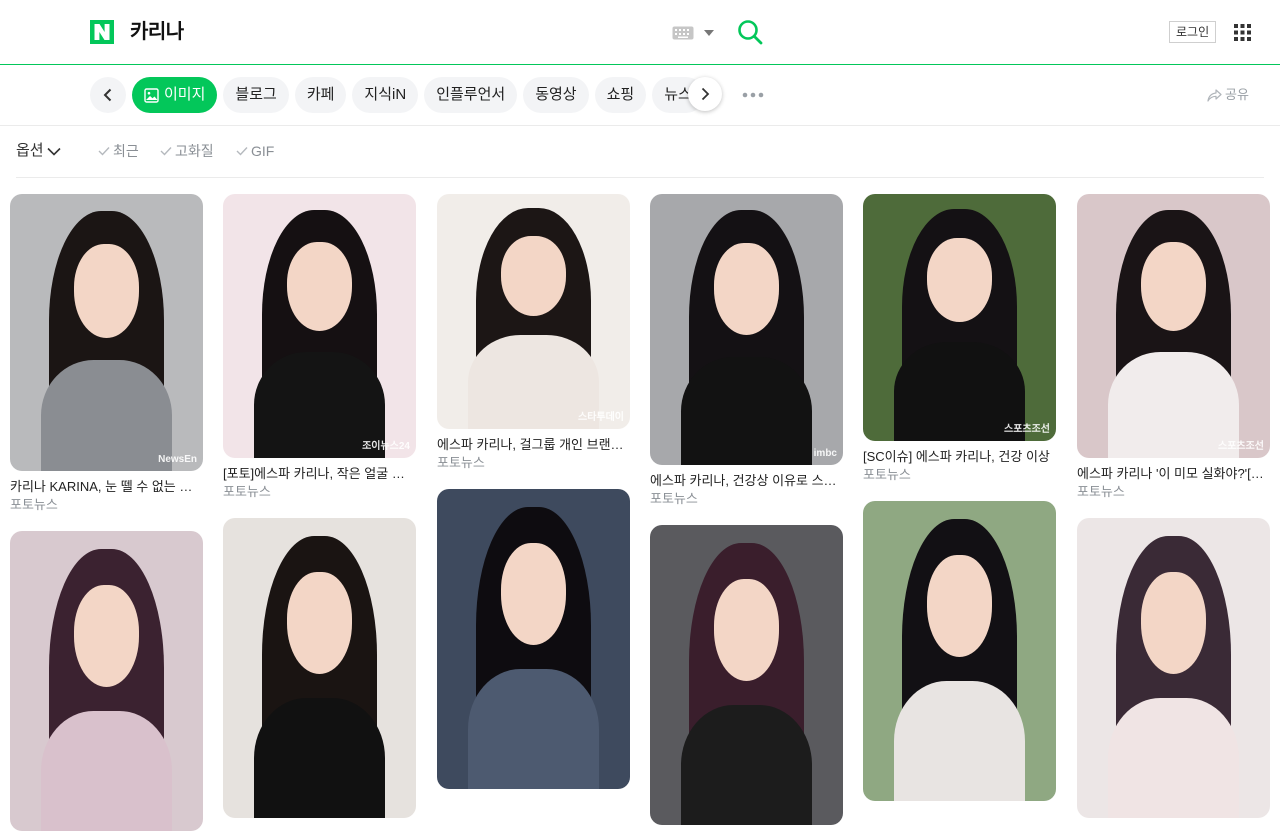 This screenshot has height=831, width=1280. Describe the element at coordinates (1214, 95) in the screenshot. I see `share-icon` at that location.